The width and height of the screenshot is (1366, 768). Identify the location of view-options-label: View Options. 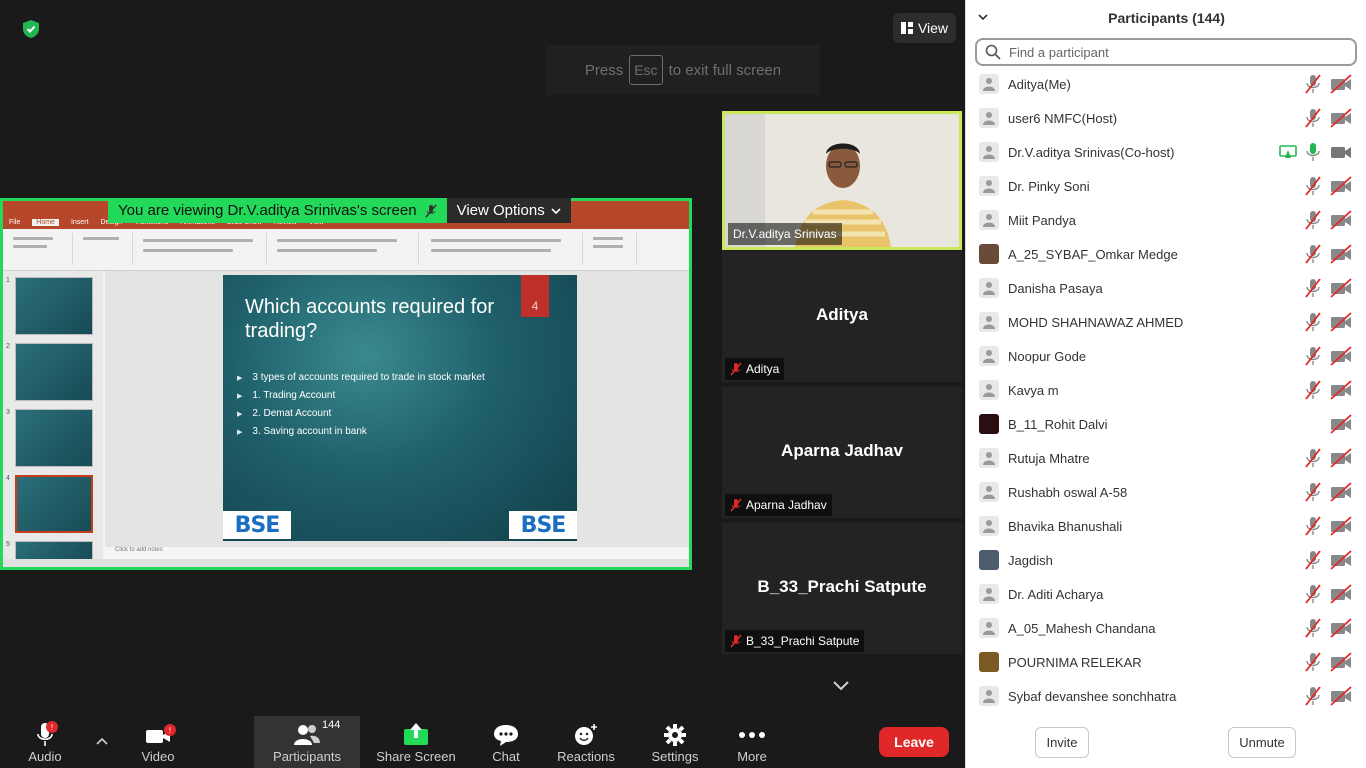
(500, 210).